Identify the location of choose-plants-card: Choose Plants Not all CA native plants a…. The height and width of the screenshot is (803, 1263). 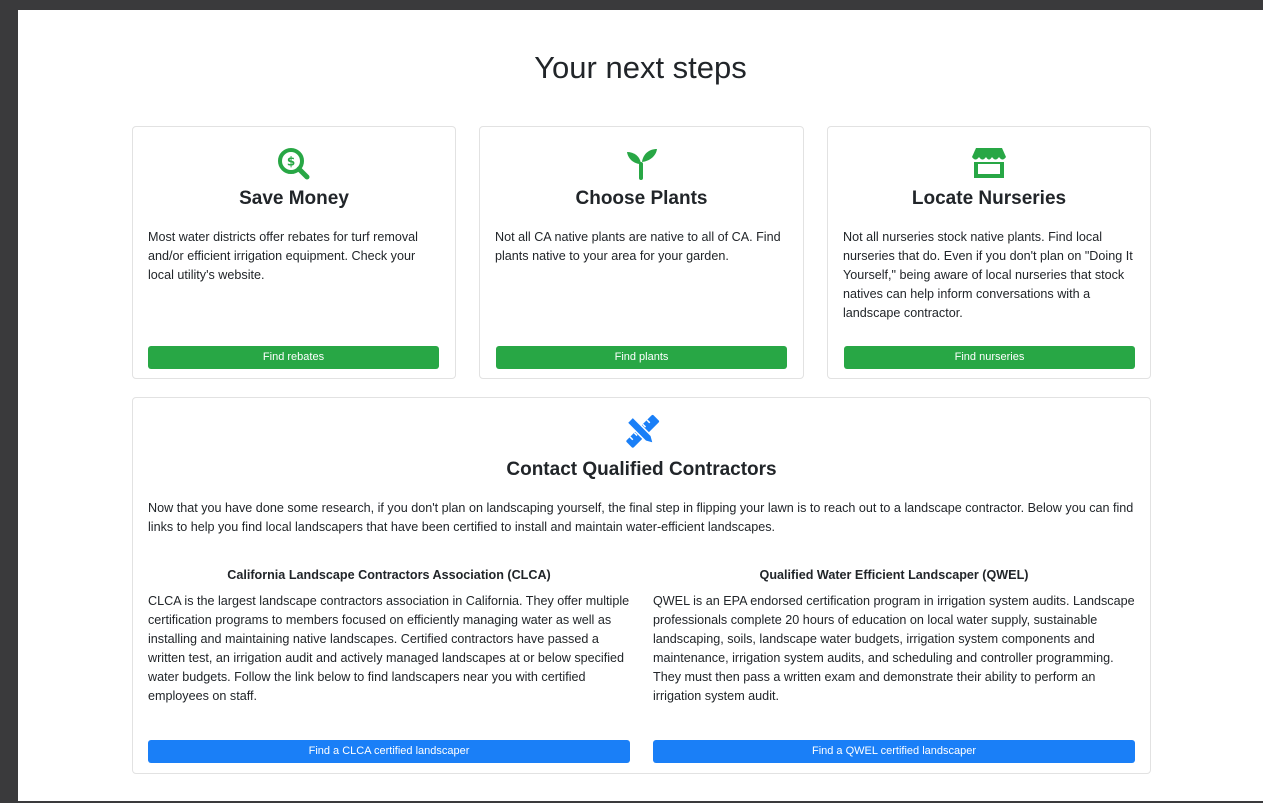
(641, 252).